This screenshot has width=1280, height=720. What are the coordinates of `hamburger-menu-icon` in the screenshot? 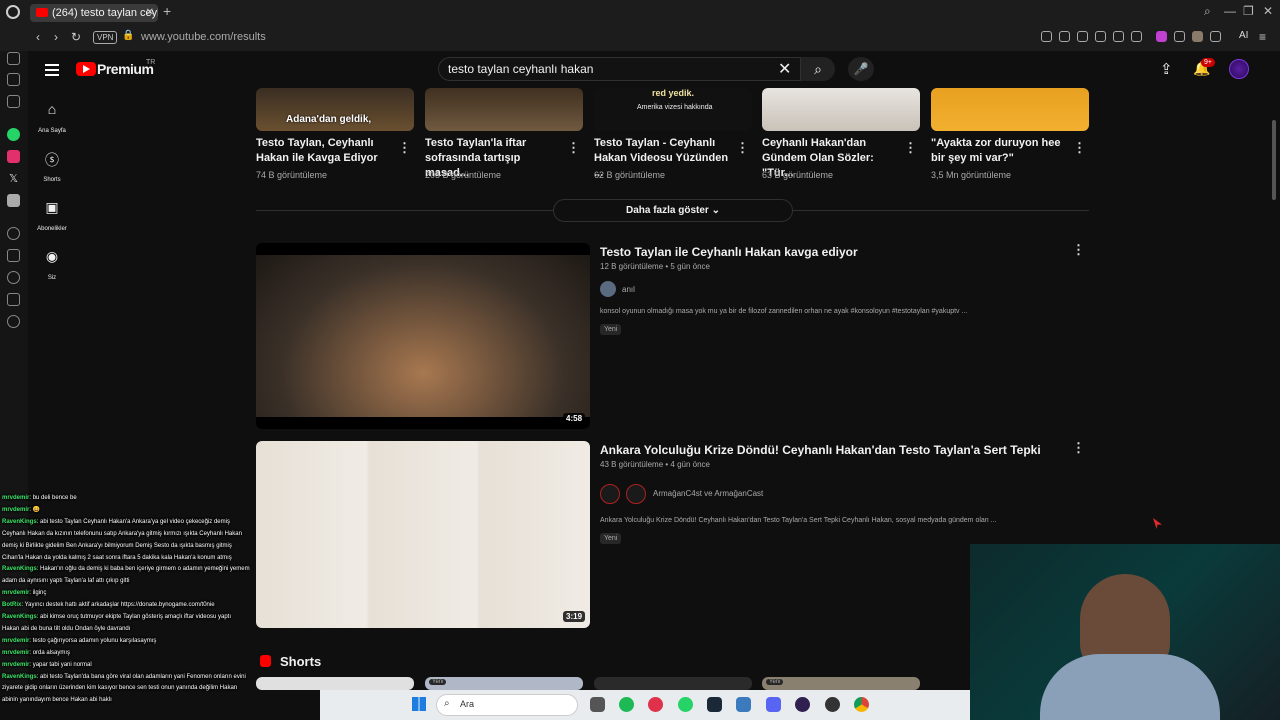 It's located at (52, 70).